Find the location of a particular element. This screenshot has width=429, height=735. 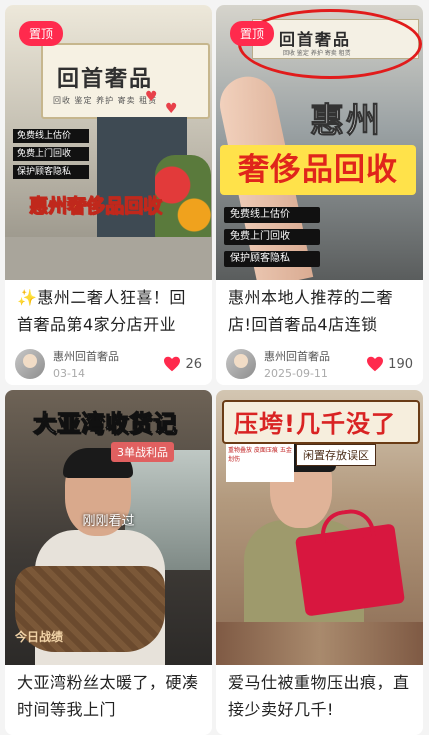

cover-banner: 压垮!几千没了 is located at coordinates (321, 422).